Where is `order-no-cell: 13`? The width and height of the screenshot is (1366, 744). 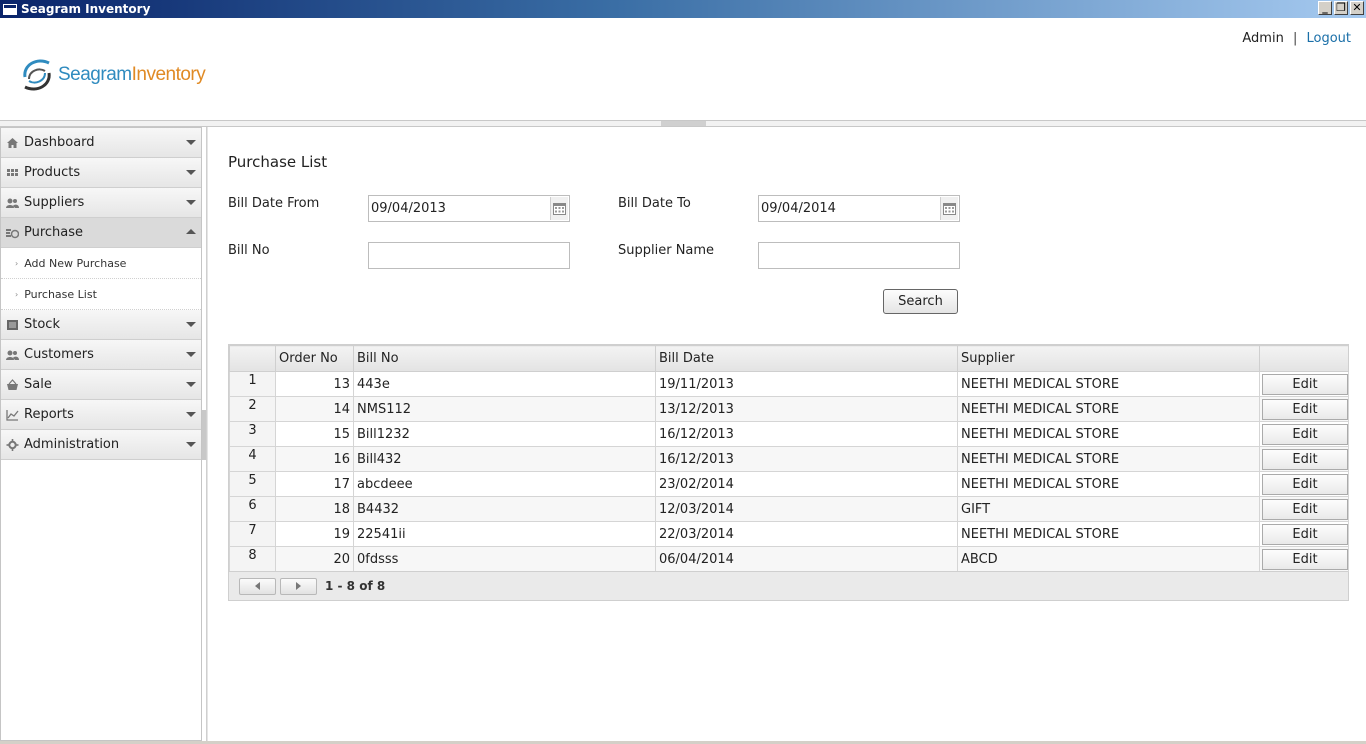 order-no-cell: 13 is located at coordinates (314, 384).